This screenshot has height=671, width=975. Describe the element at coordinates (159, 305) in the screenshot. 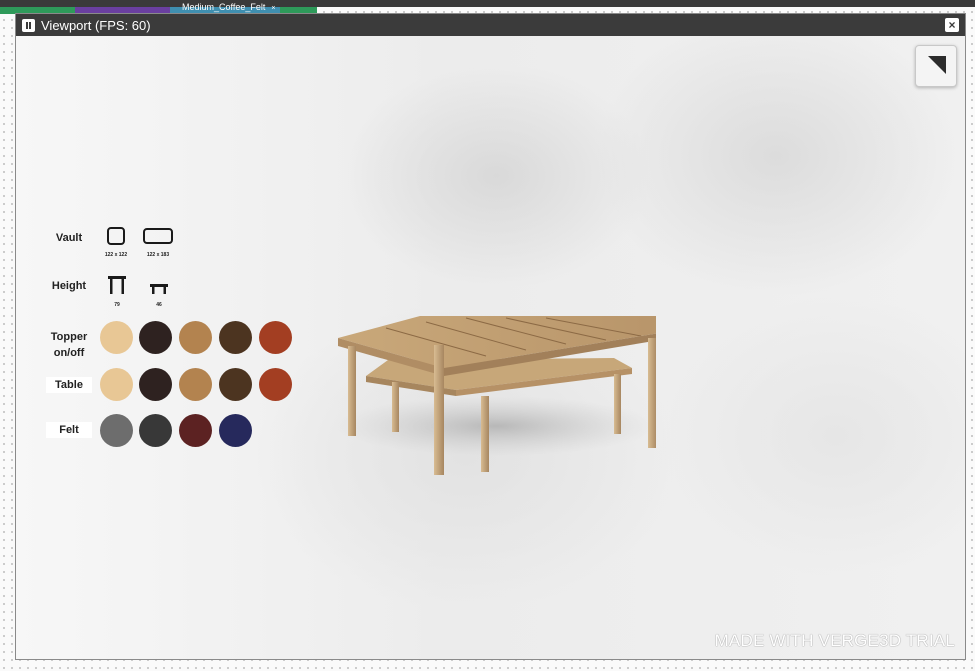

I see `height-option-caption: 46` at that location.